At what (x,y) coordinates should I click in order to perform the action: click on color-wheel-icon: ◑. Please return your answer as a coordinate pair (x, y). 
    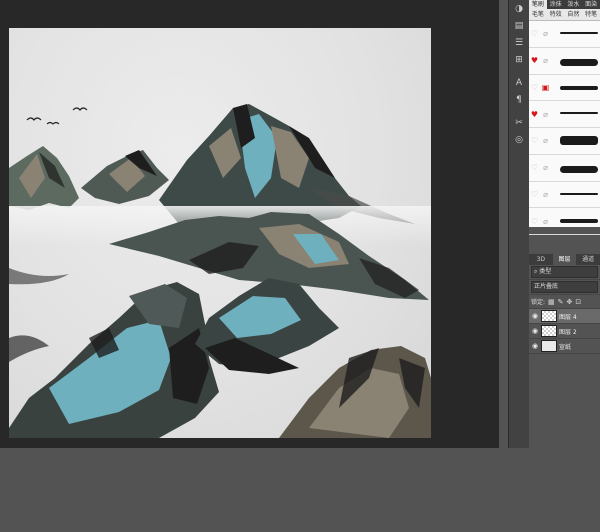
    Looking at the image, I should click on (519, 8).